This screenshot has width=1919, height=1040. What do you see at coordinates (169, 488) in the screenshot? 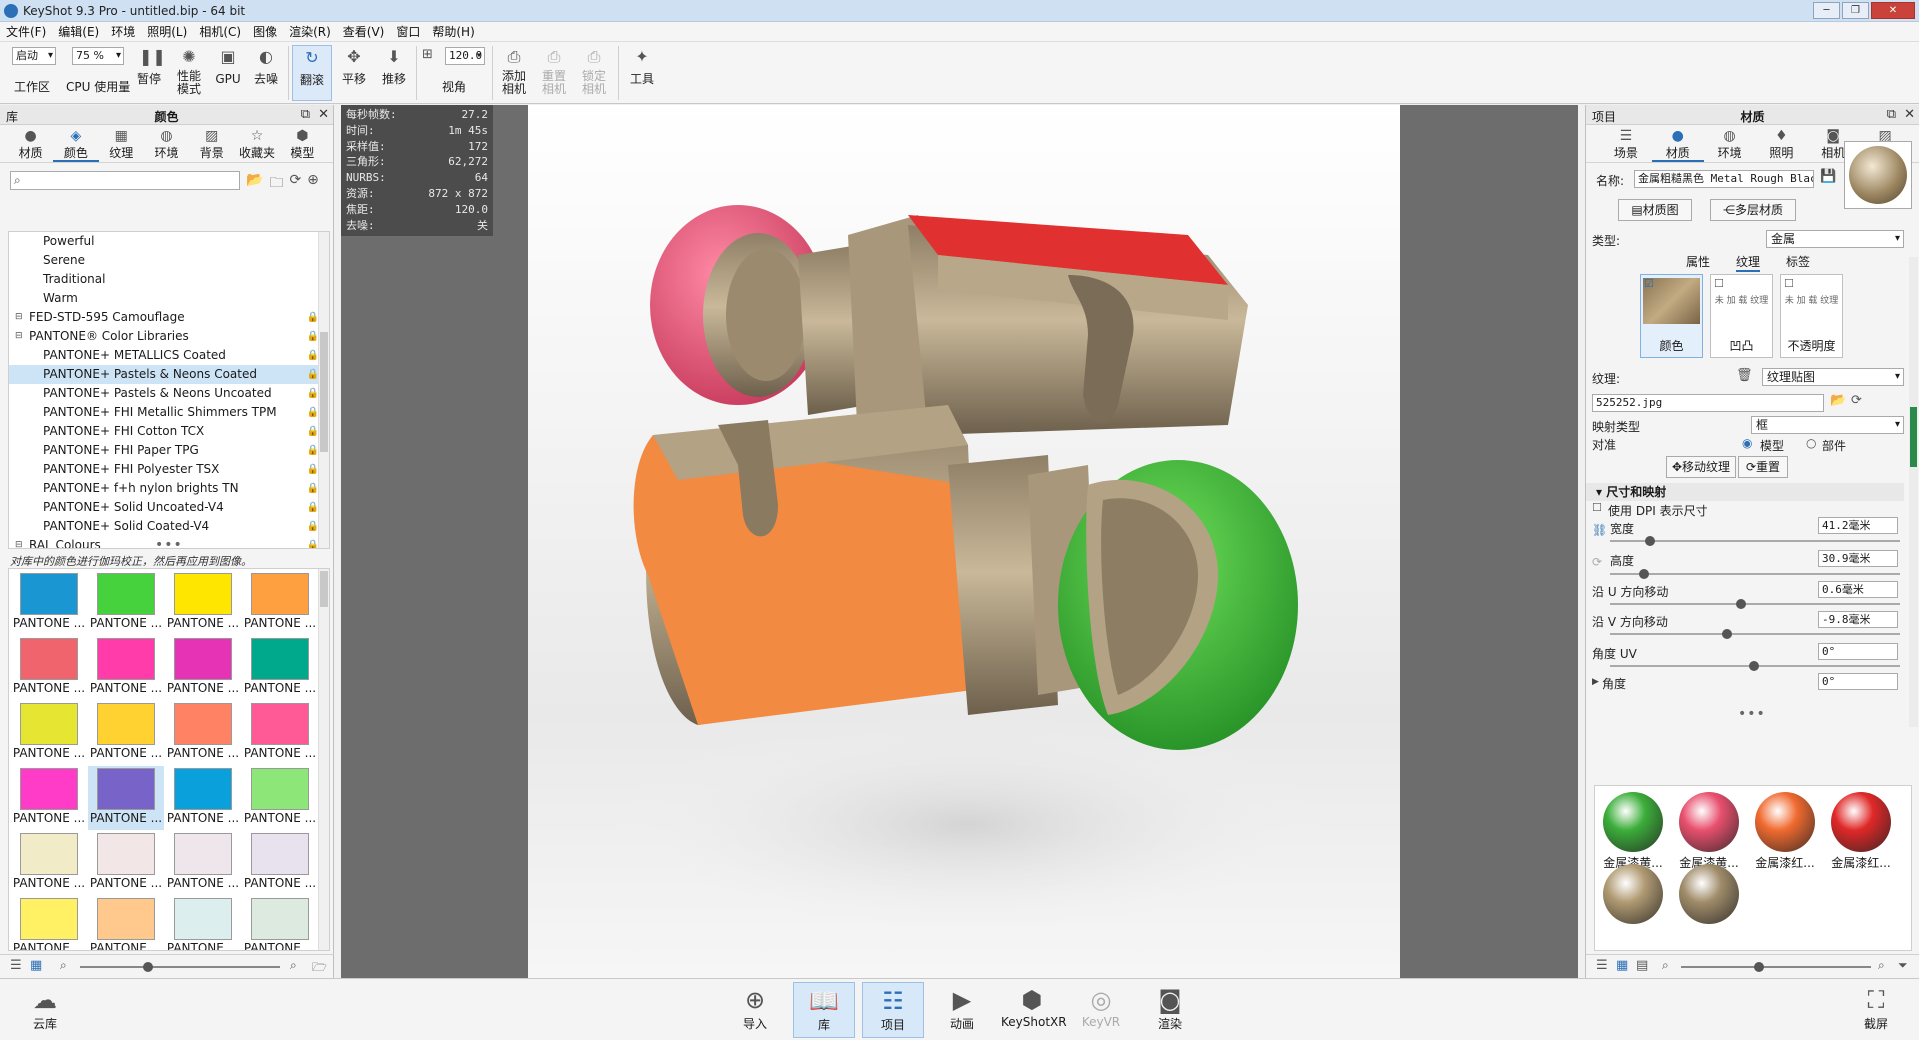
I see `tree-item: PANTONE+ f+h nylon brights TN 🔒` at bounding box center [169, 488].